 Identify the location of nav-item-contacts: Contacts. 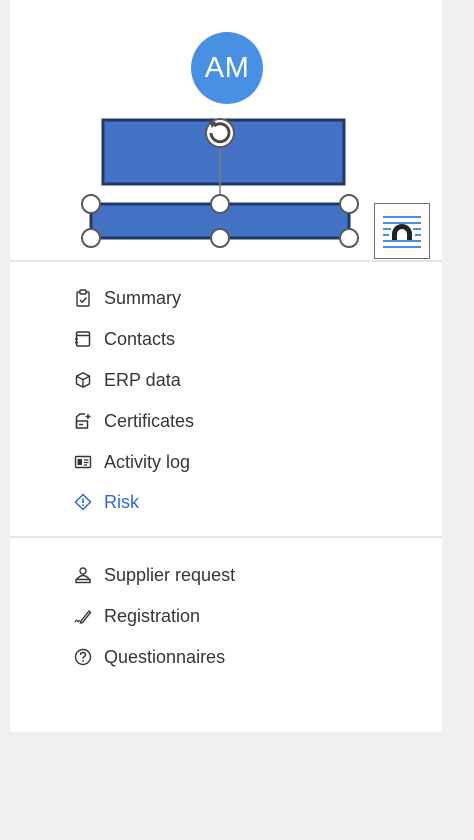
(123, 339).